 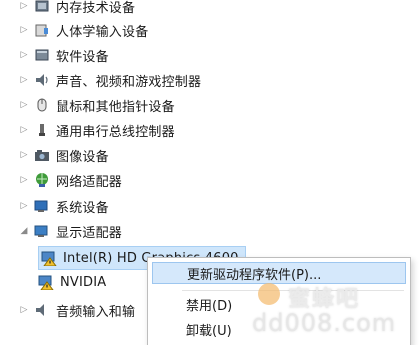 What do you see at coordinates (115, 107) in the screenshot?
I see `tree-item-label: 鼠标和其他指针设备` at bounding box center [115, 107].